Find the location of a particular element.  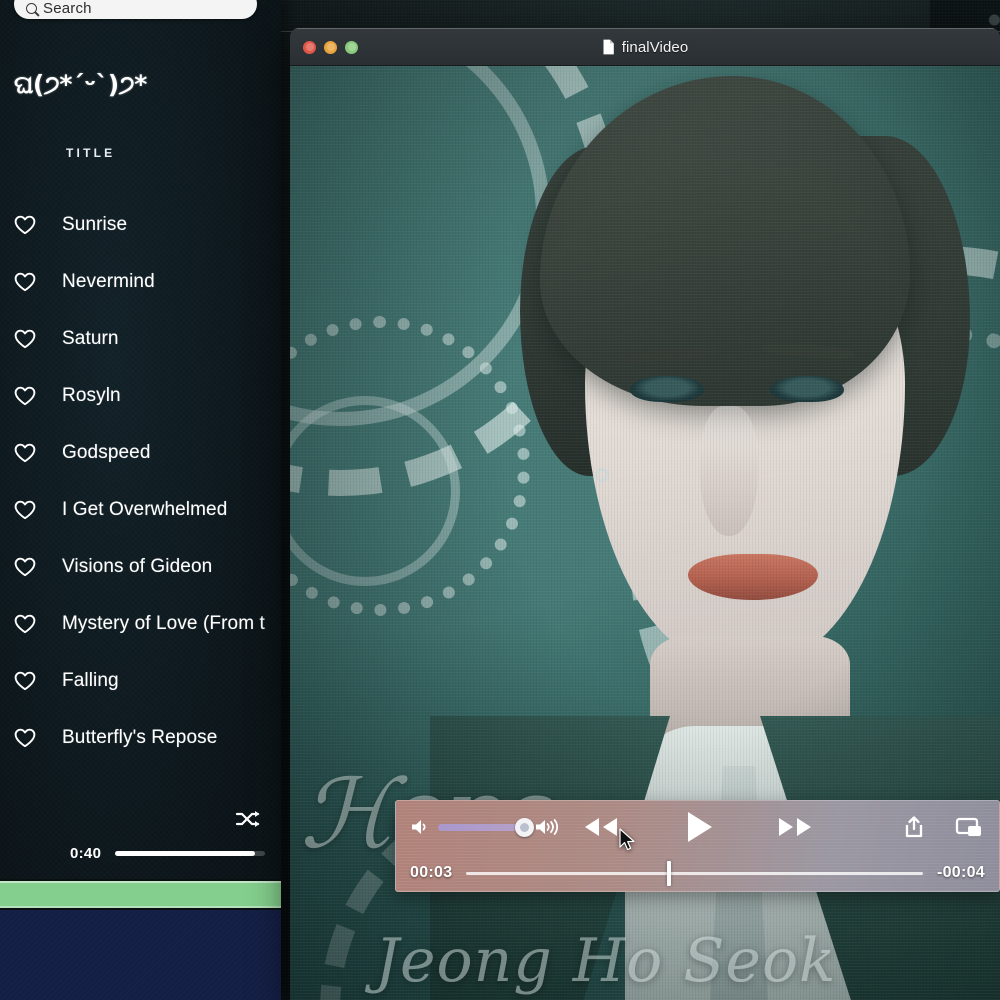

video-remaining-time: -00:04 is located at coordinates (960, 872).